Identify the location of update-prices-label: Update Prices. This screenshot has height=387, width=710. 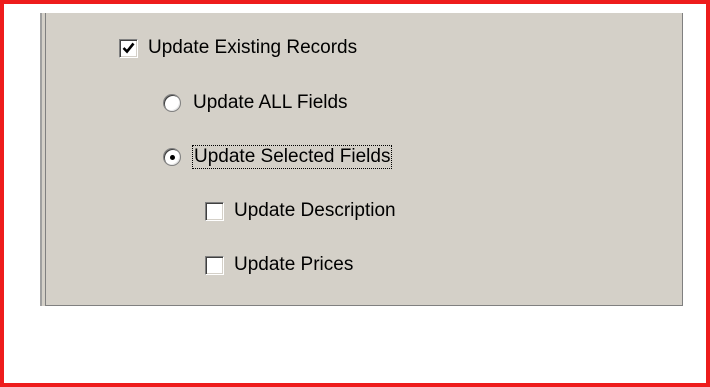
(294, 264).